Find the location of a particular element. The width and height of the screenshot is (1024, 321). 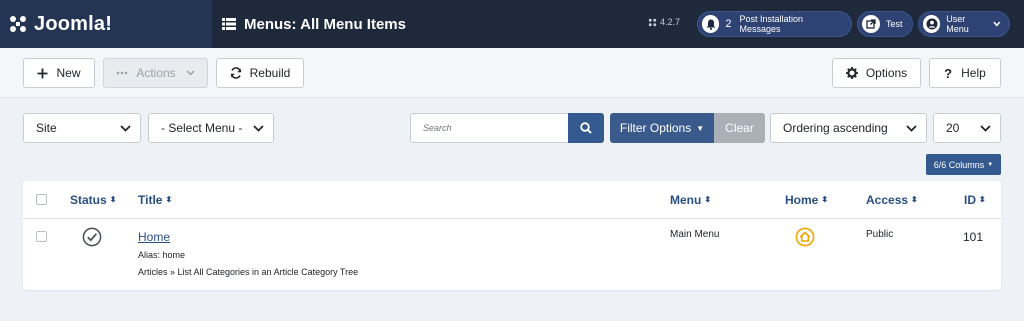

options-button: Options is located at coordinates (876, 73).